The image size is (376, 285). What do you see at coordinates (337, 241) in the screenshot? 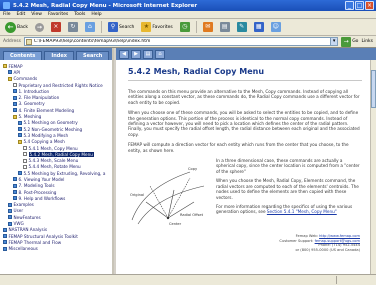
I see `support-email-link: femap-support@ugs.com` at bounding box center [337, 241].